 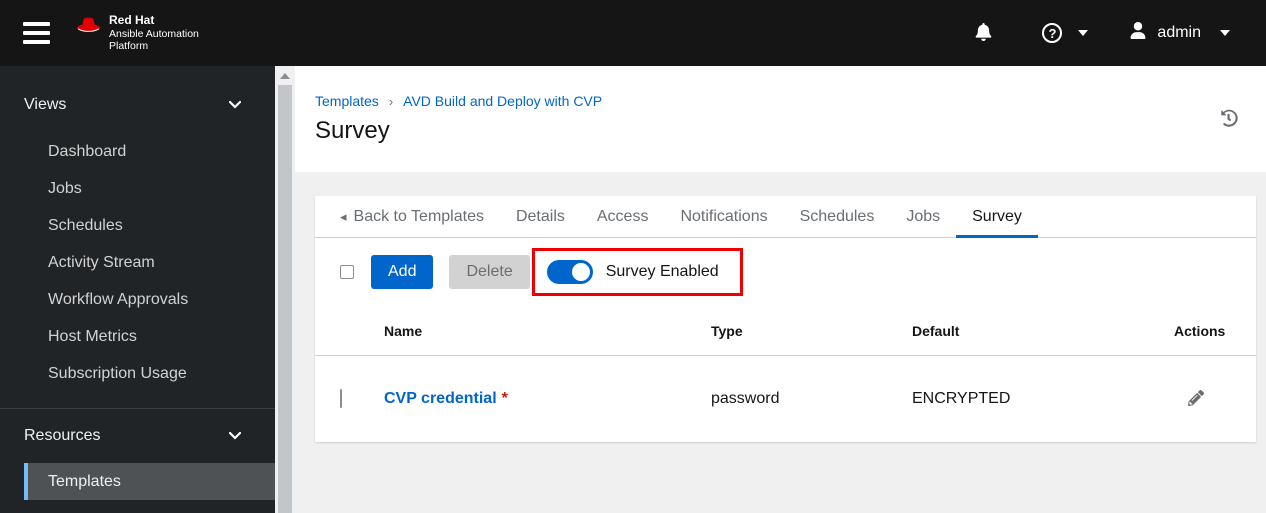 I want to click on question-circle-icon: ?, so click(x=1052, y=33).